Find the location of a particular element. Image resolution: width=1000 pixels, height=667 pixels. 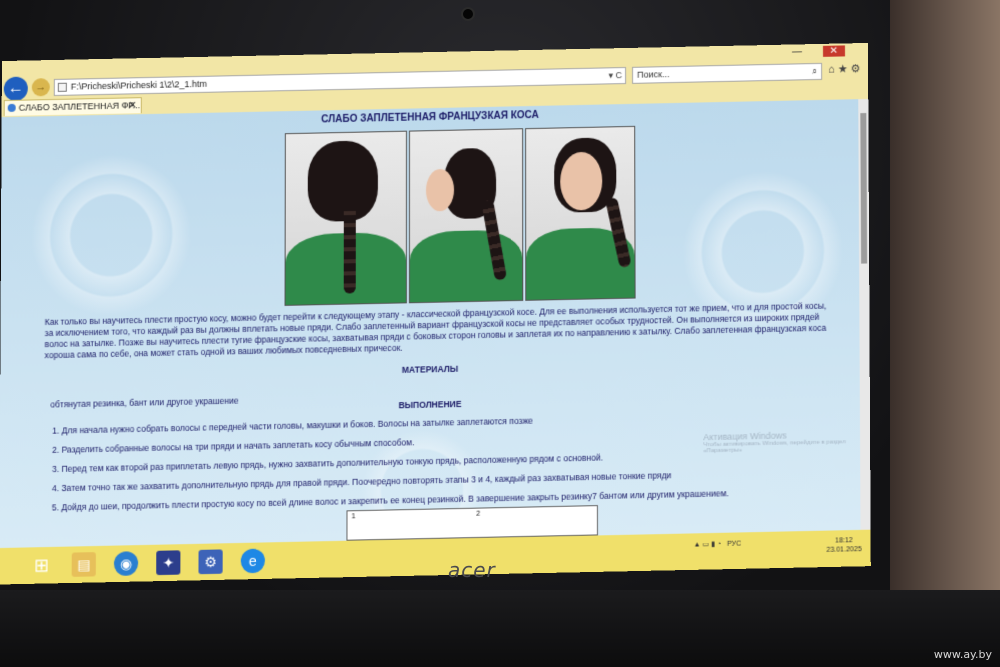

photo-side-view is located at coordinates (466, 216).